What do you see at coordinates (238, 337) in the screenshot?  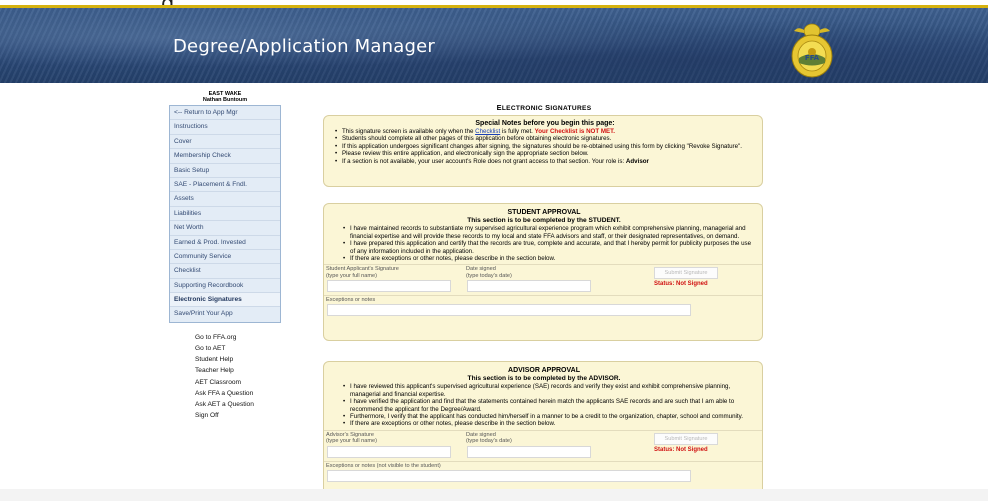 I see `link-ffa-org: Go to FFA.org` at bounding box center [238, 337].